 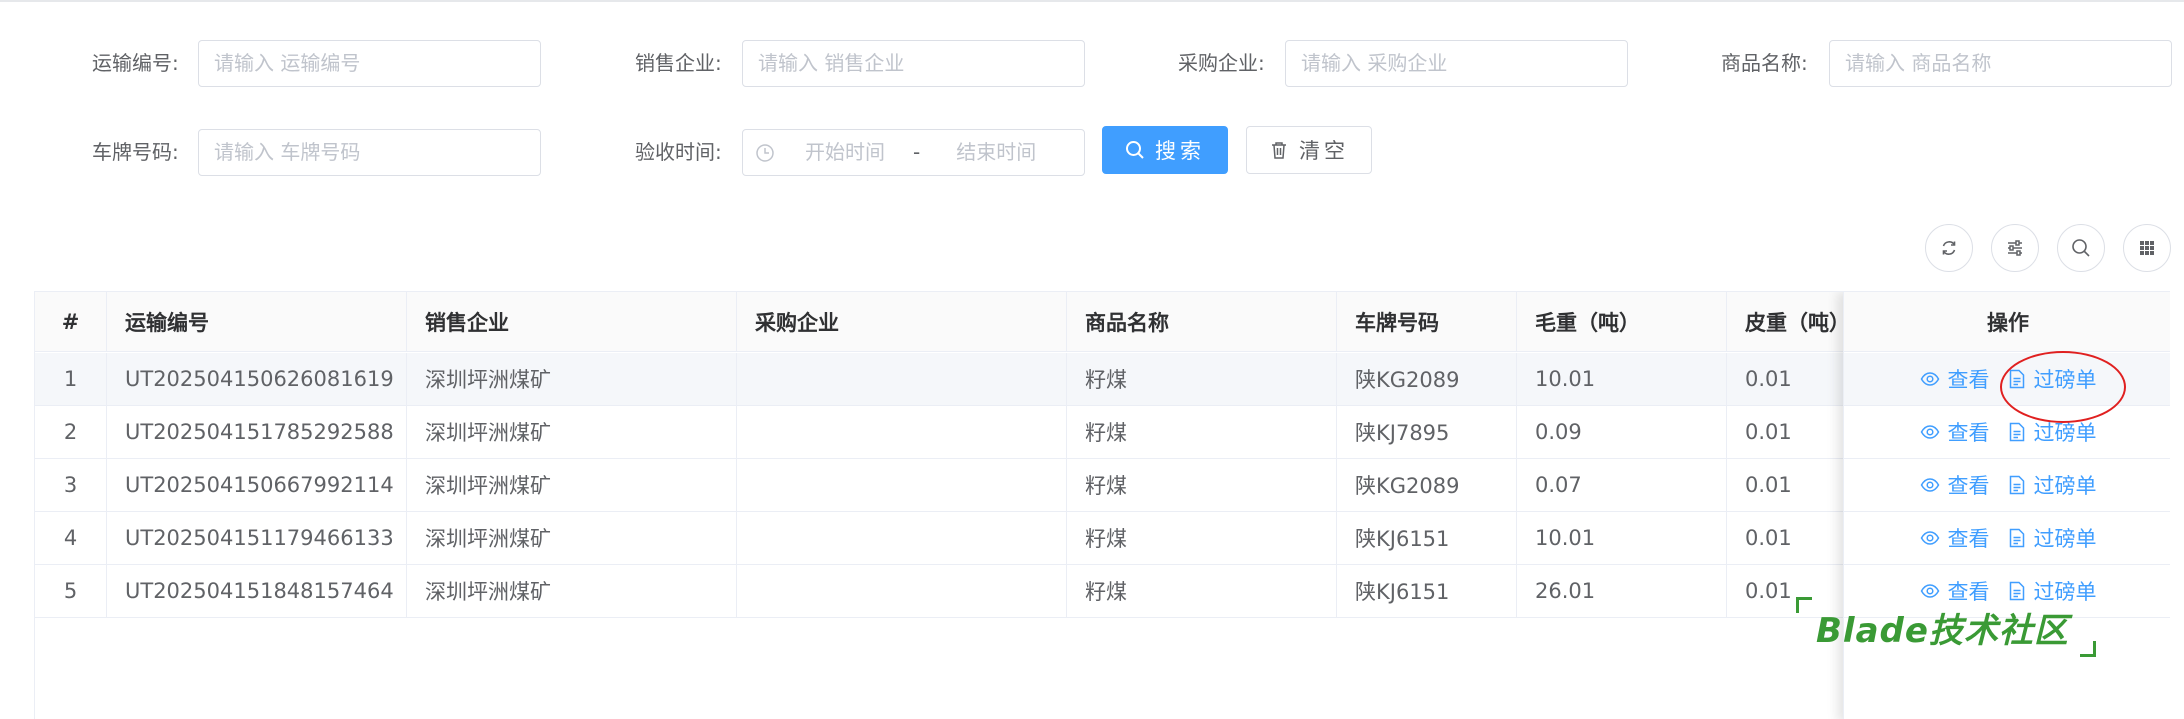 I want to click on cell-index: 5, so click(x=71, y=591).